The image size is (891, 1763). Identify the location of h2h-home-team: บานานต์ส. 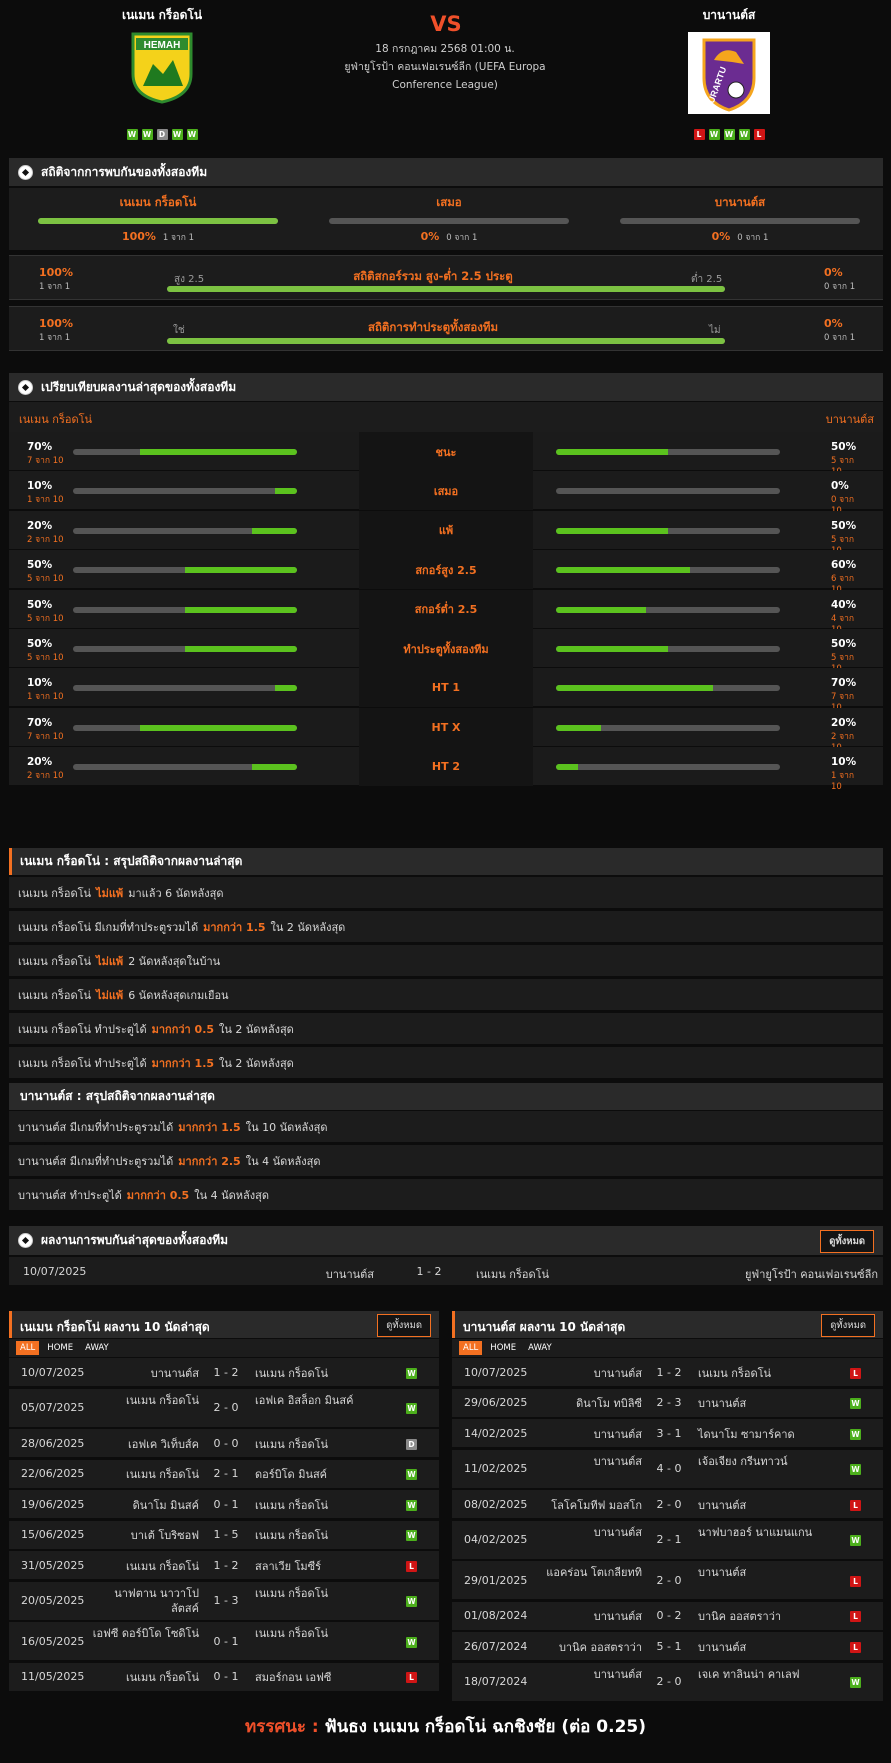
(301, 1274).